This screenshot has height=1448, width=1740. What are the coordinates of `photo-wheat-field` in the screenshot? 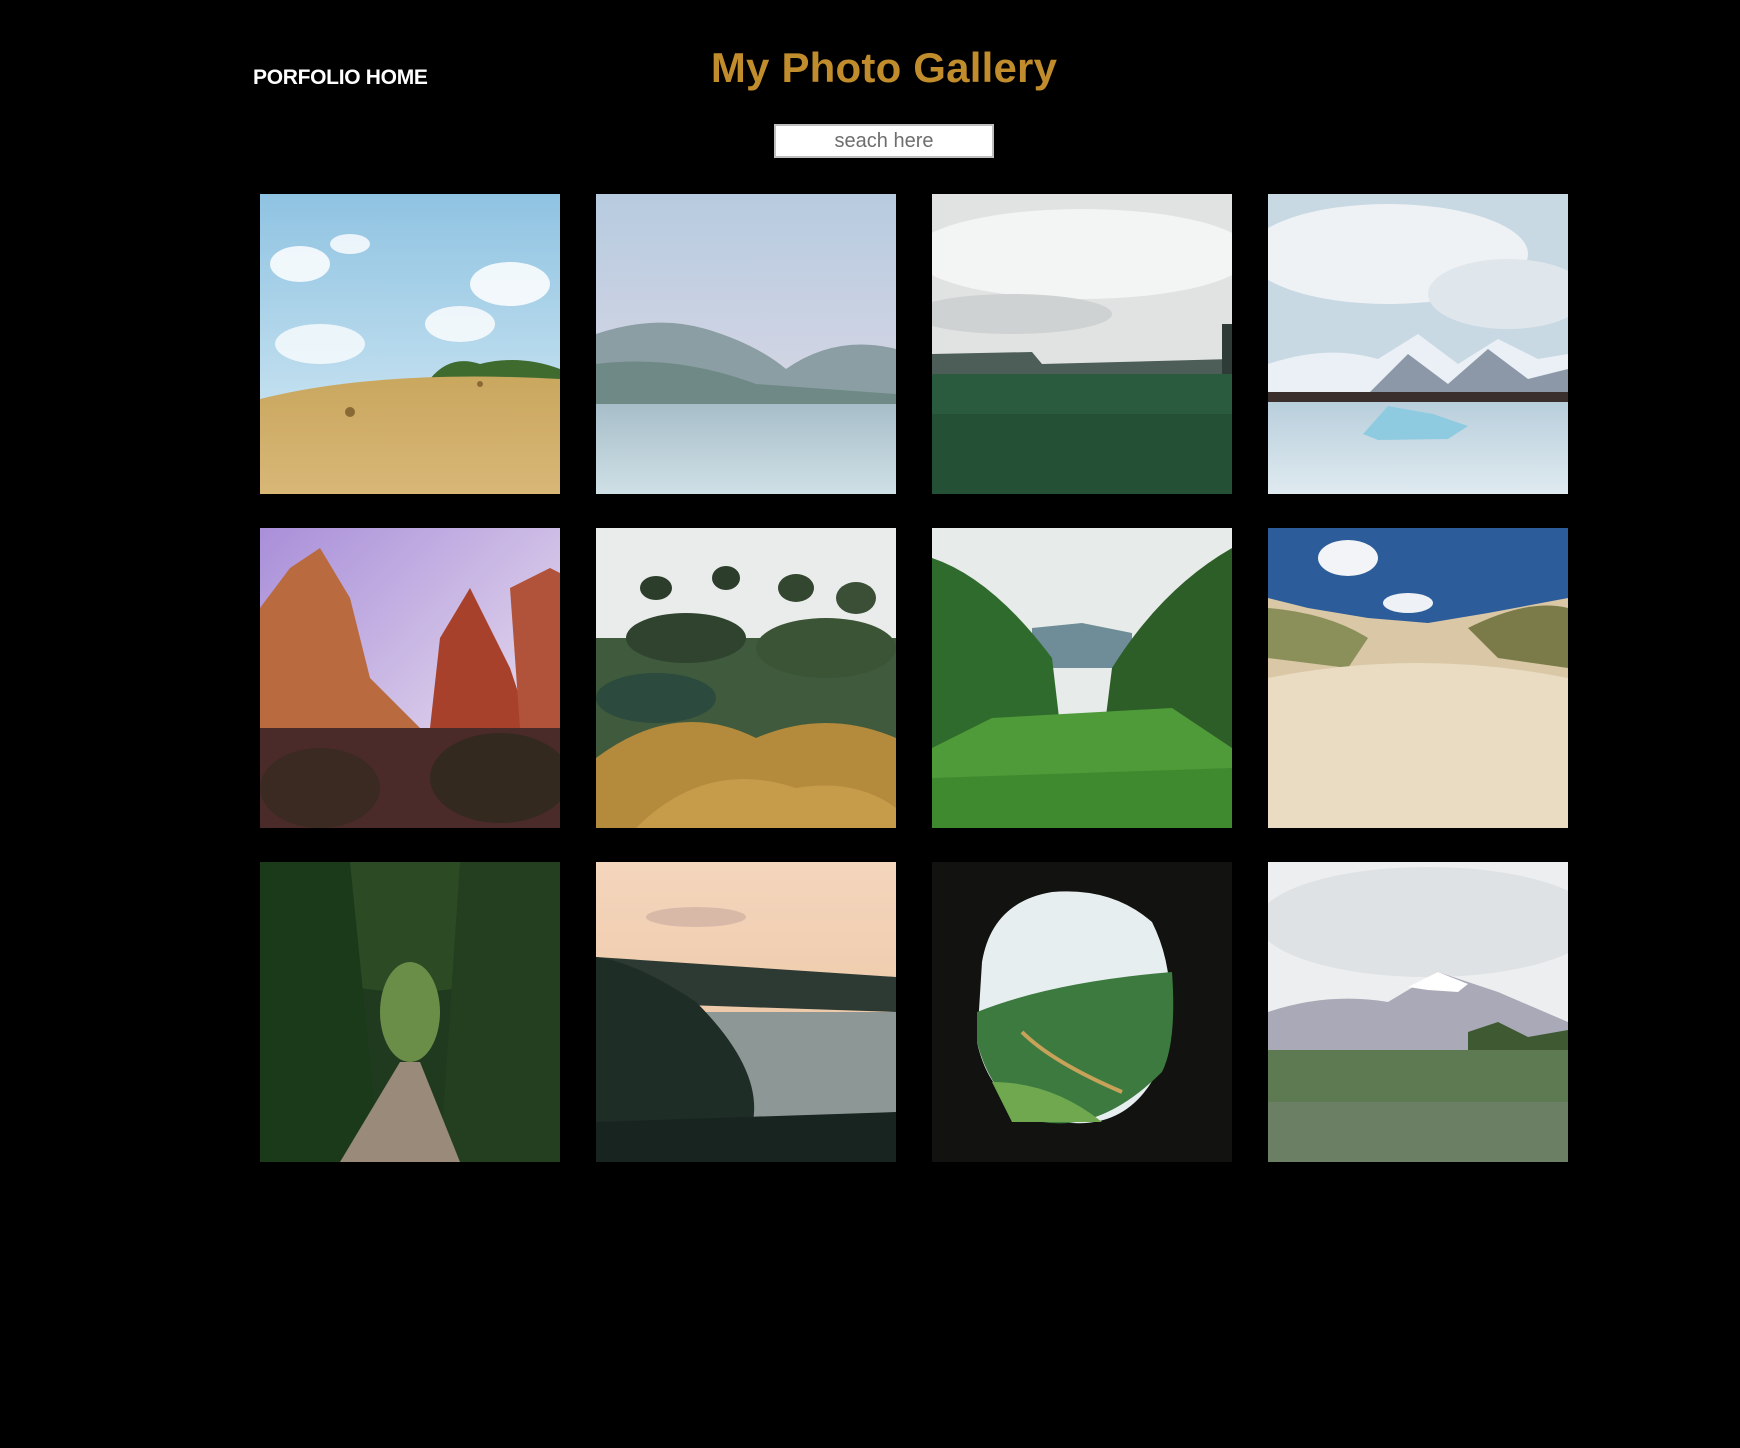 It's located at (410, 344).